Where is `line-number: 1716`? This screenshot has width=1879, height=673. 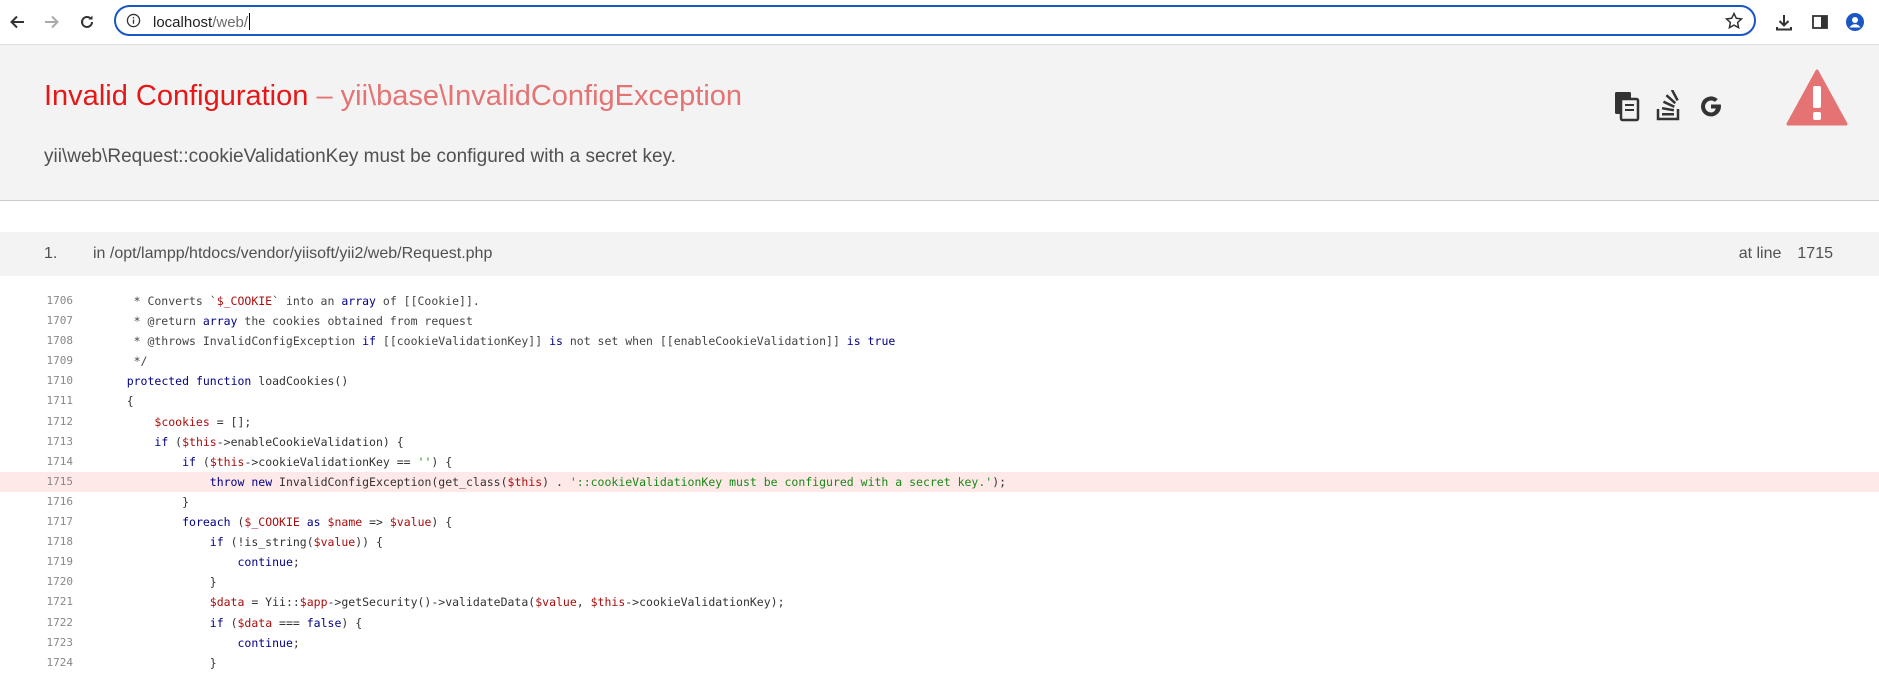
line-number: 1716 is located at coordinates (60, 501).